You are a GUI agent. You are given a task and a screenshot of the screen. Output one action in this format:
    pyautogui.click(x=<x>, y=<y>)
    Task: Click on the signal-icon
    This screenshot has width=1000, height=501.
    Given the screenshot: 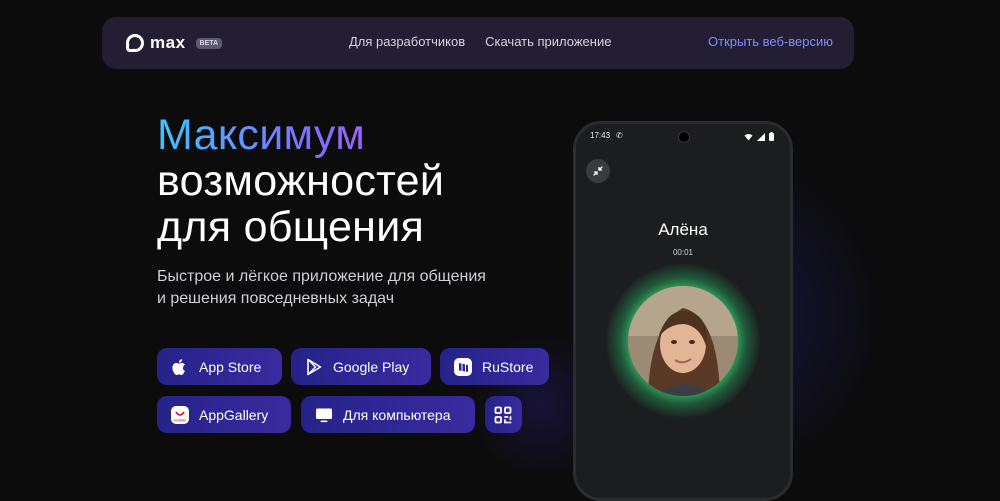 What is the action you would take?
    pyautogui.click(x=761, y=136)
    